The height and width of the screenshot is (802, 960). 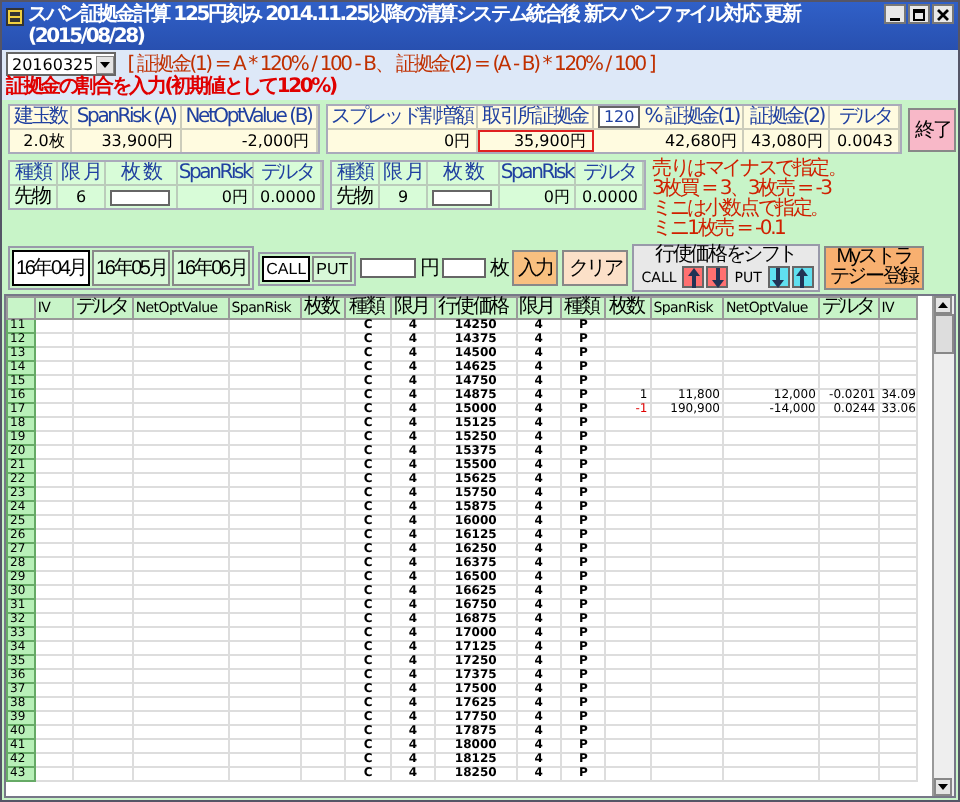 What do you see at coordinates (498, 268) in the screenshot?
I see `unit-label: 枚` at bounding box center [498, 268].